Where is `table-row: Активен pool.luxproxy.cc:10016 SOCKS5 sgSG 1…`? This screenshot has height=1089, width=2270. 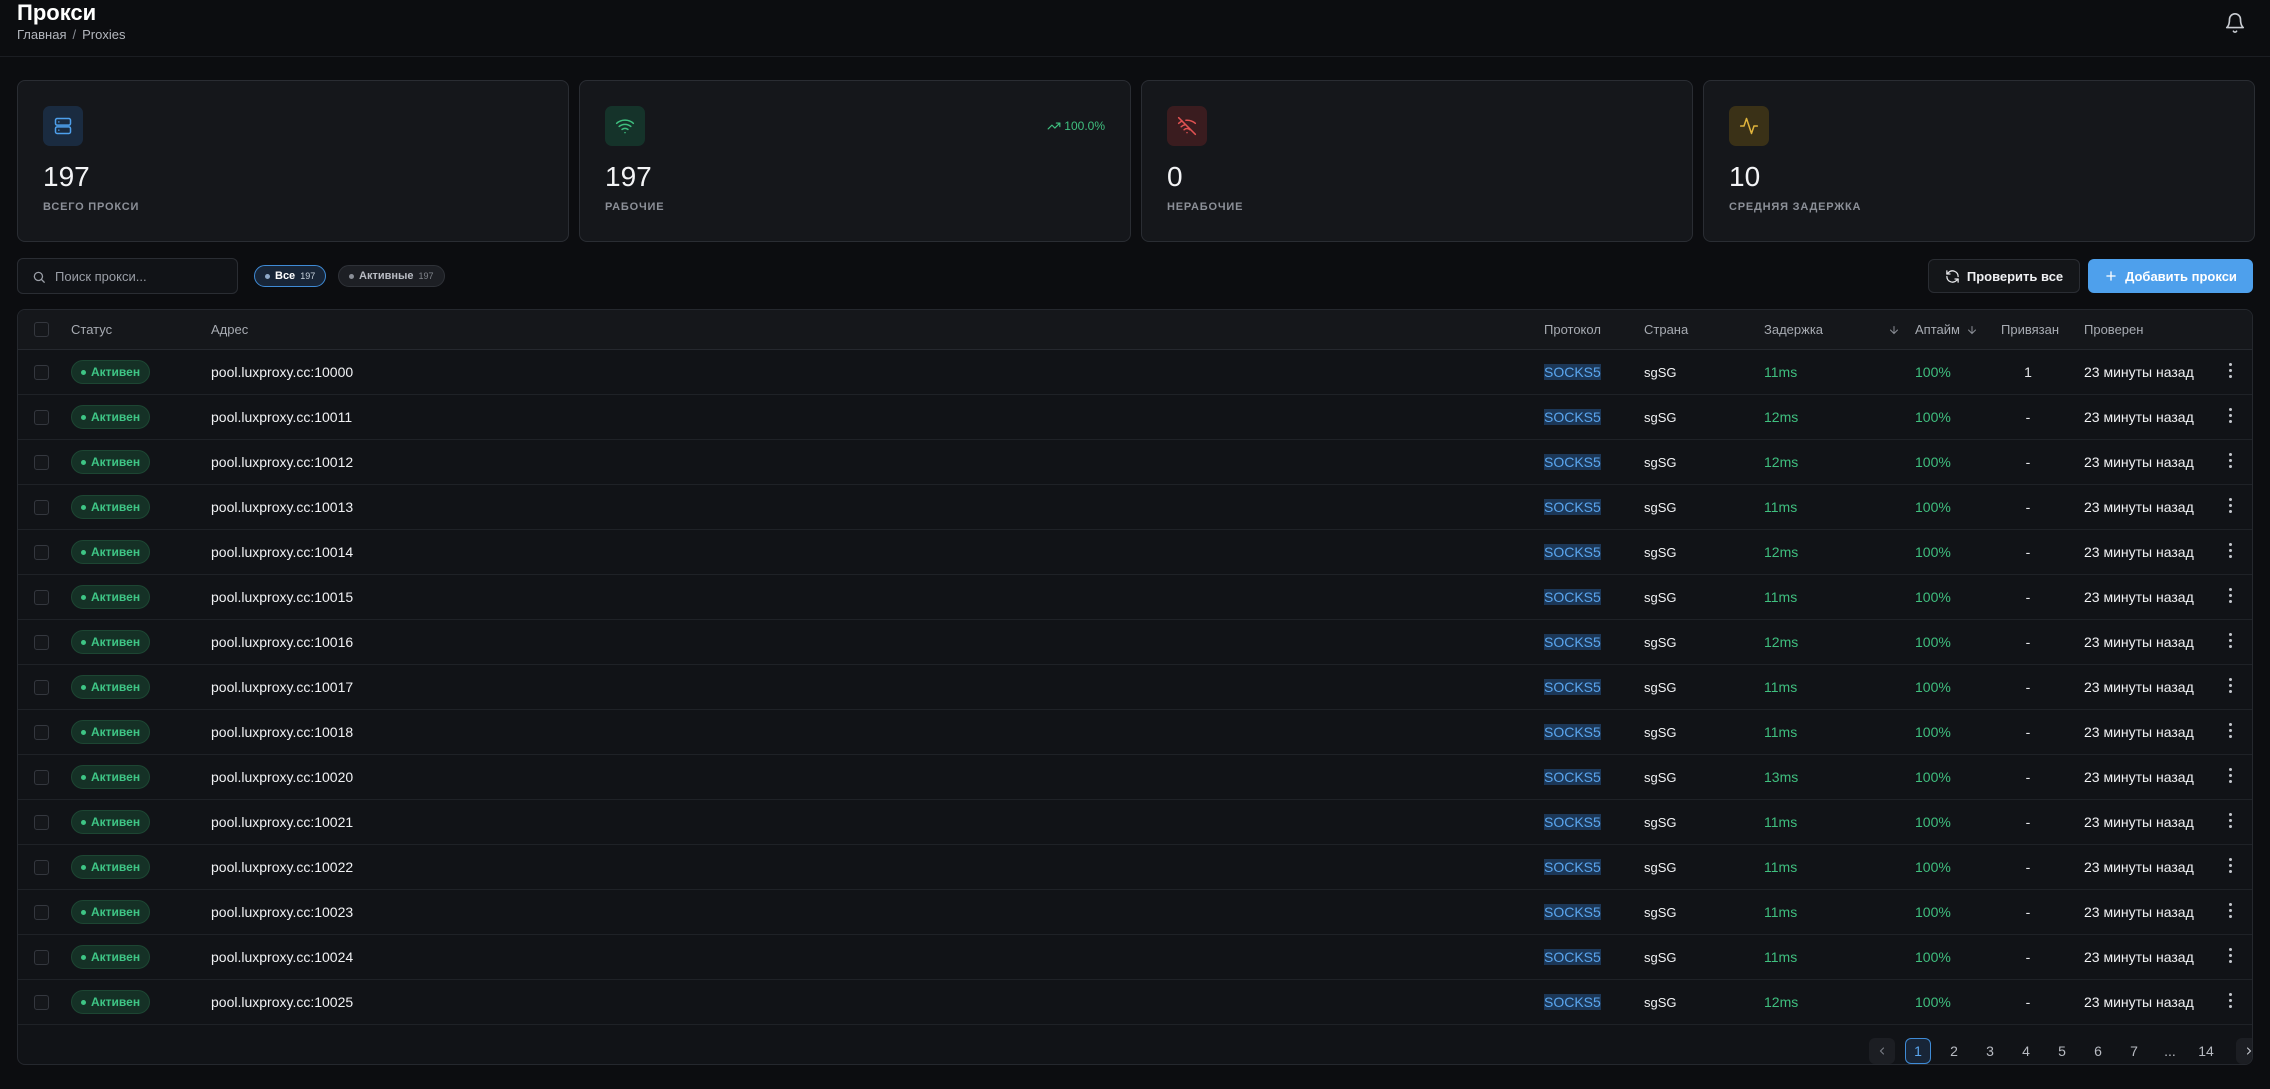 table-row: Активен pool.luxproxy.cc:10016 SOCKS5 sgSG 1… is located at coordinates (1135, 642).